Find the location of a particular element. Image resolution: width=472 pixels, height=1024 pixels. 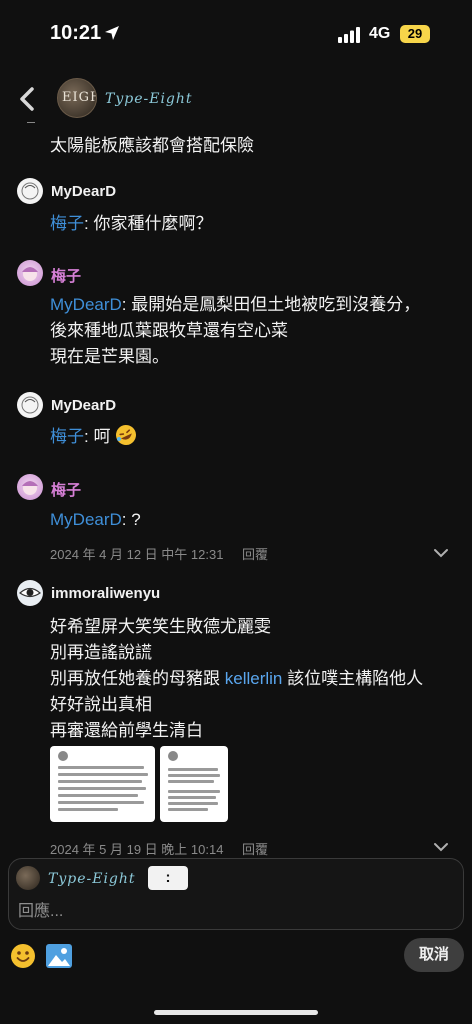

reply-body: : 最開始是鳳梨田但土地被吃到沒養分， is located at coordinates (271, 304).